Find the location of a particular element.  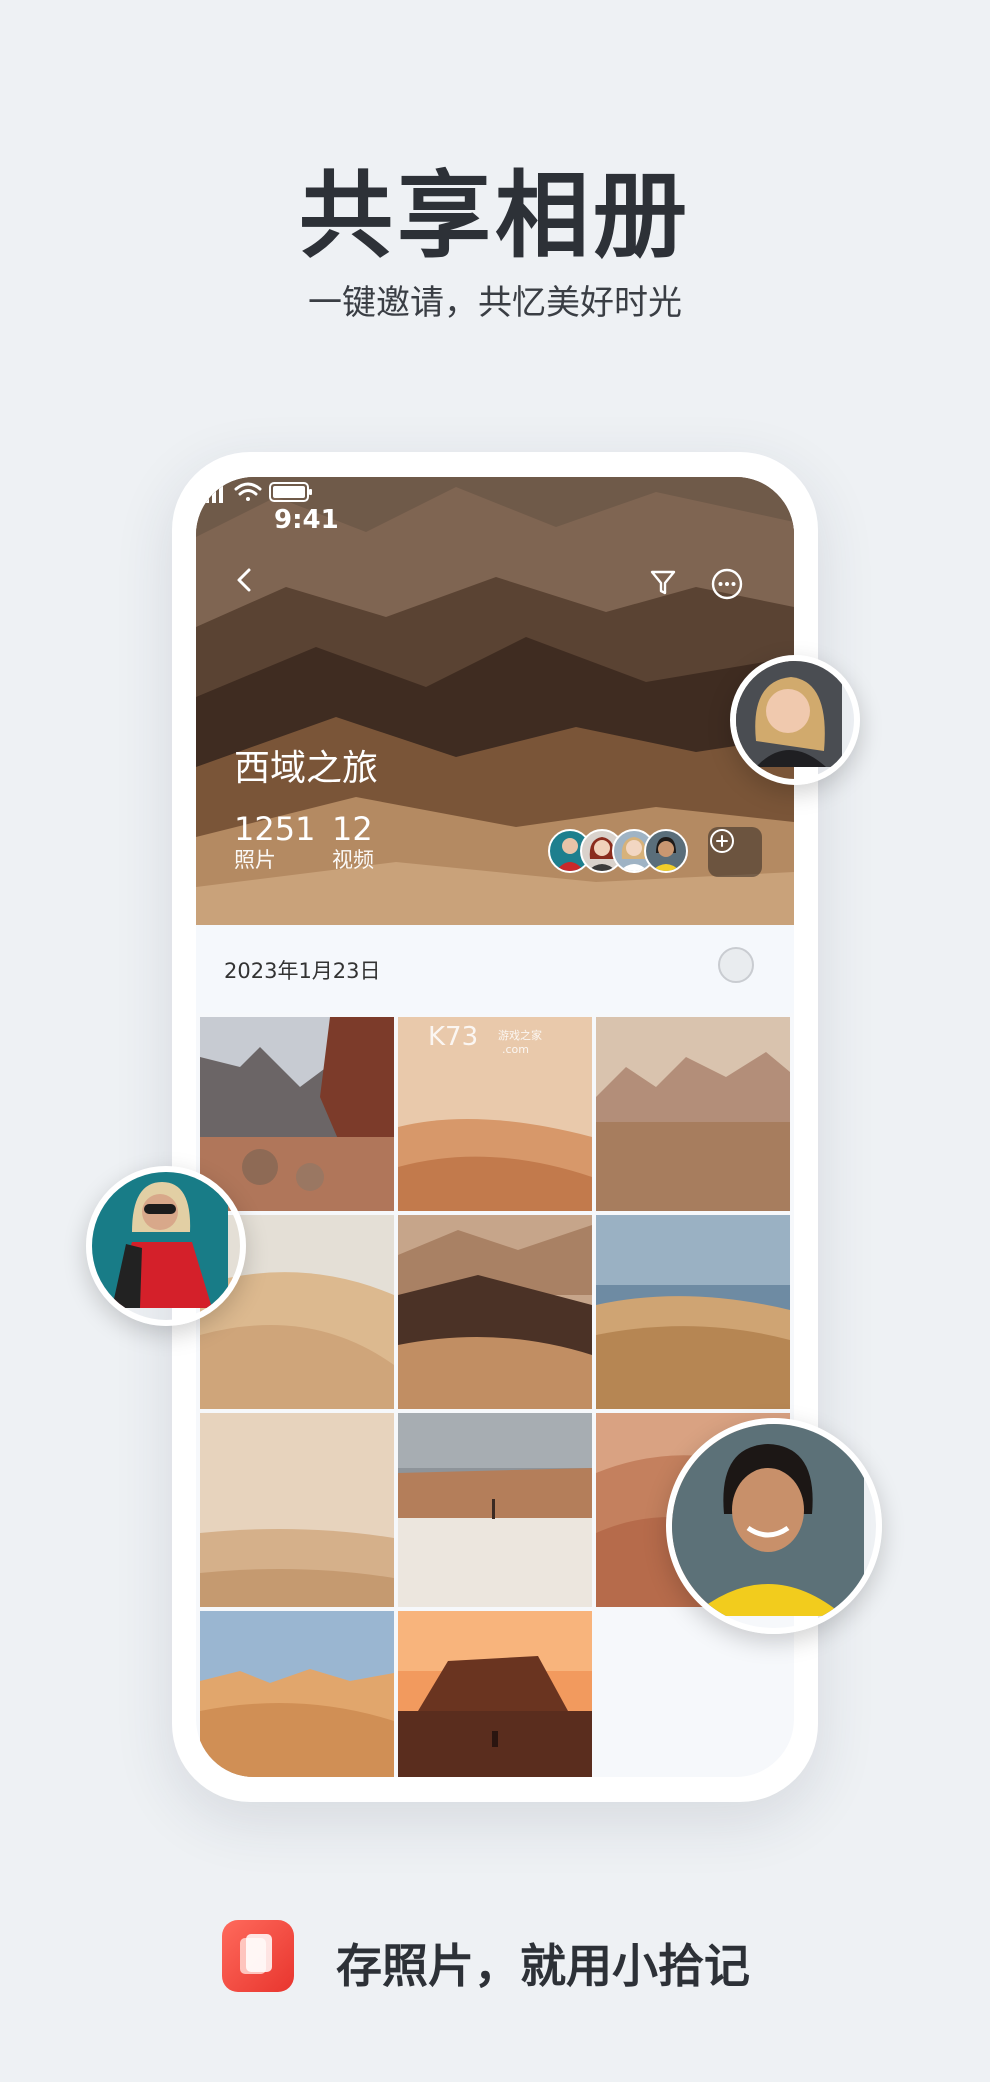

photos-stat: 1251 照片 is located at coordinates (274, 842).